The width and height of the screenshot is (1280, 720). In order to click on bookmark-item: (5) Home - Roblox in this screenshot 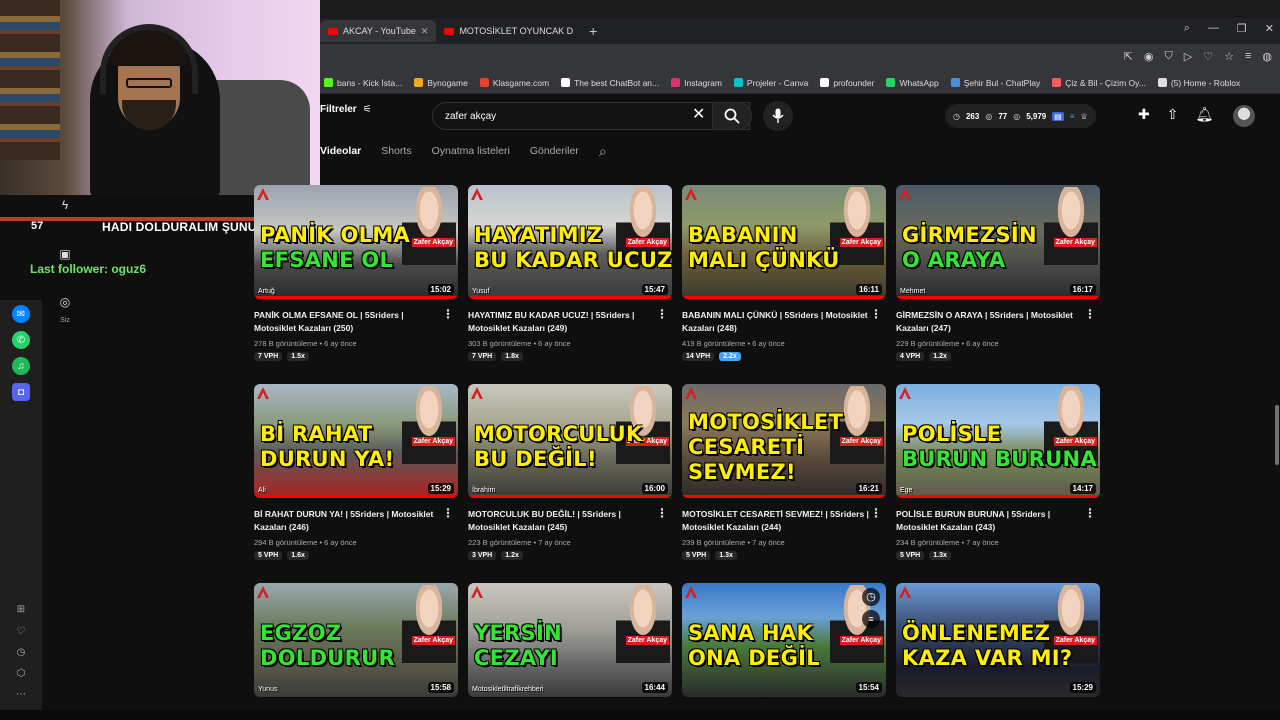, I will do `click(1198, 83)`.